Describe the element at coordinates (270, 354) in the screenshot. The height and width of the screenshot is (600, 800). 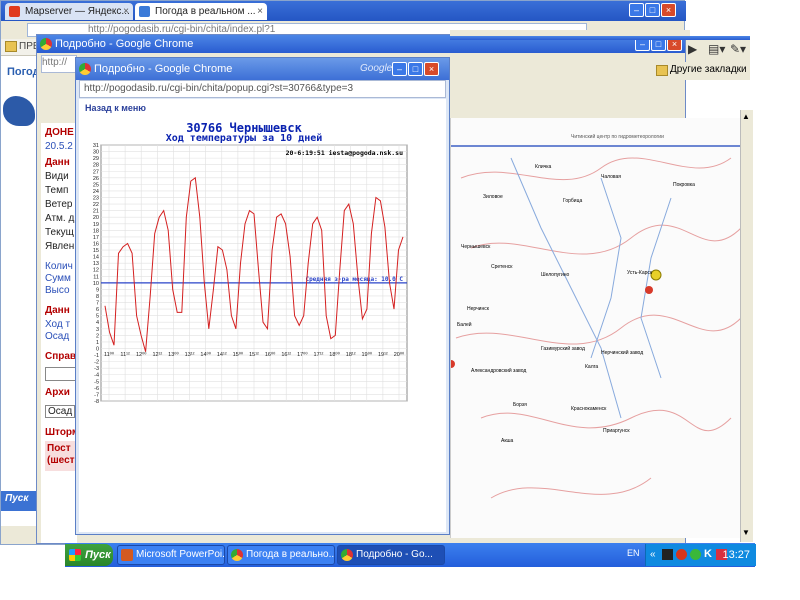
I see `x-tick-label: 16⁰⁰` at that location.